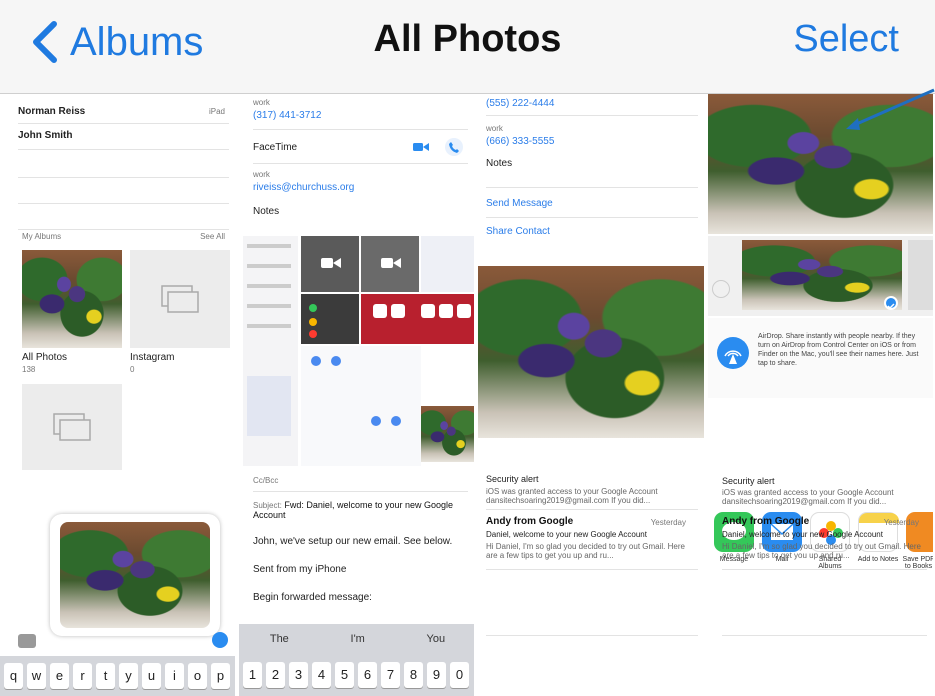 This screenshot has height=696, width=935. I want to click on album-cover-photo, so click(72, 299).